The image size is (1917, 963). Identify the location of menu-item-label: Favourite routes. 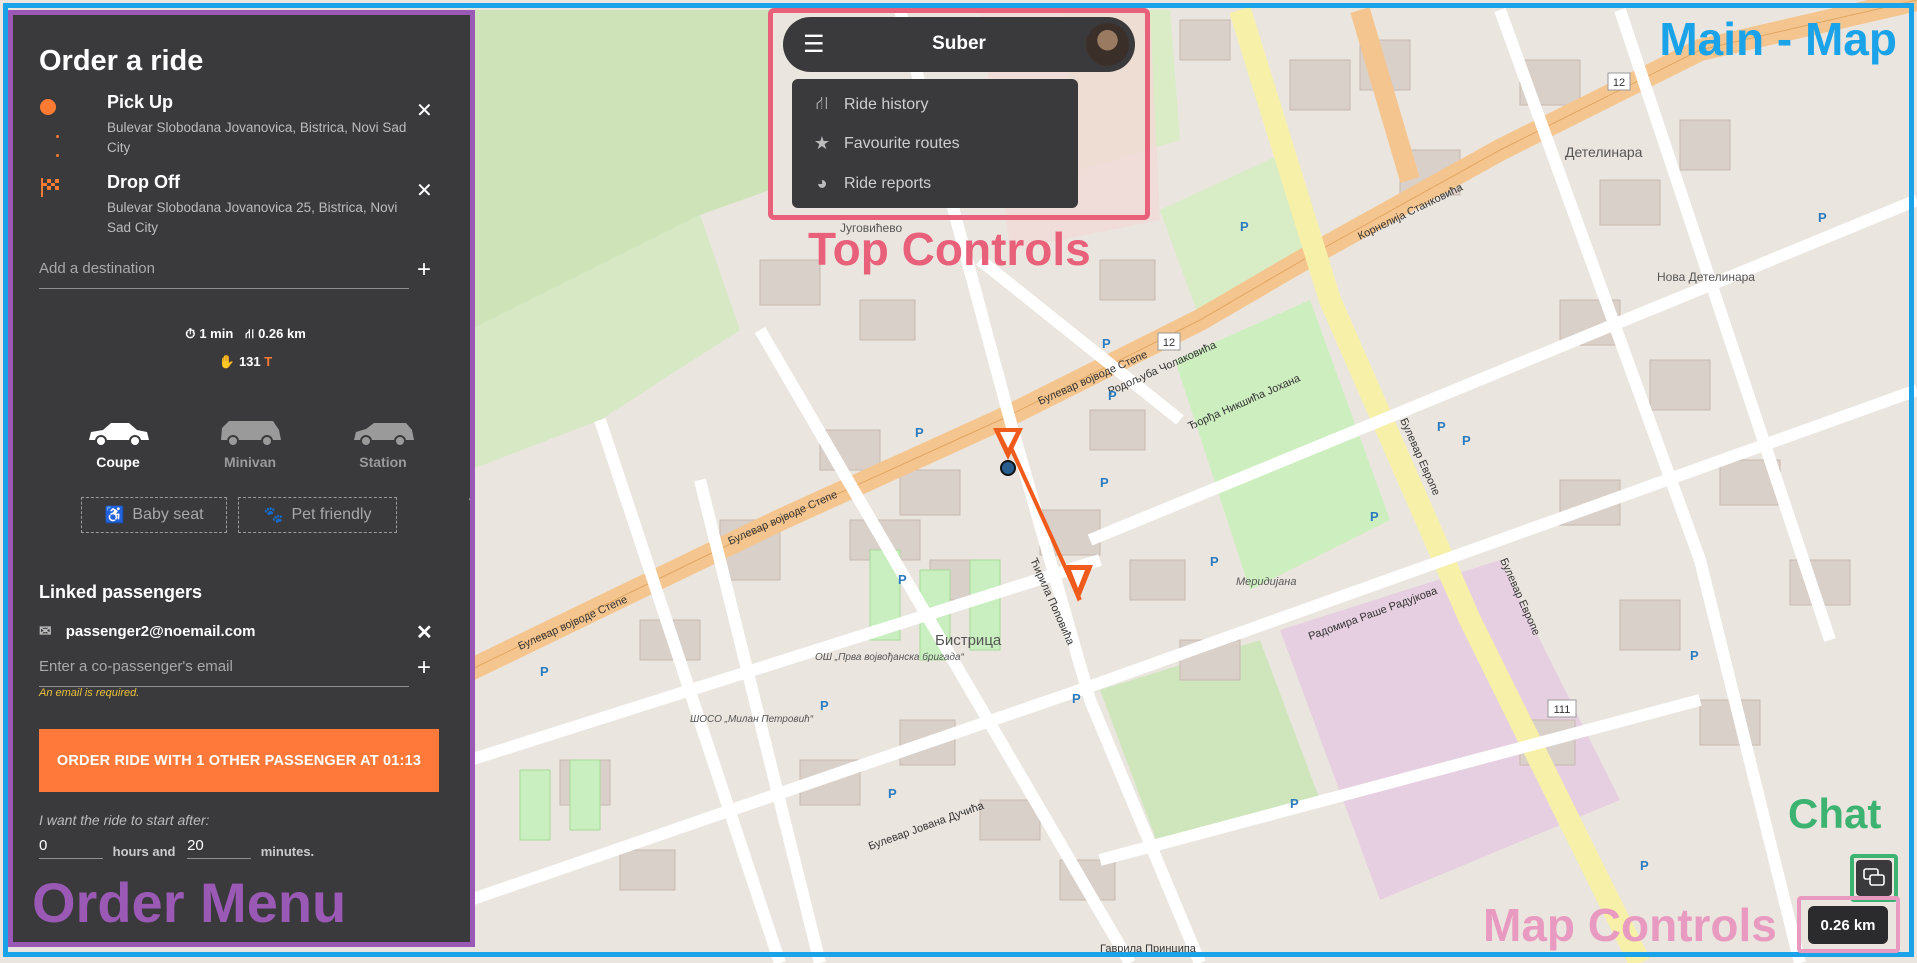
(902, 143).